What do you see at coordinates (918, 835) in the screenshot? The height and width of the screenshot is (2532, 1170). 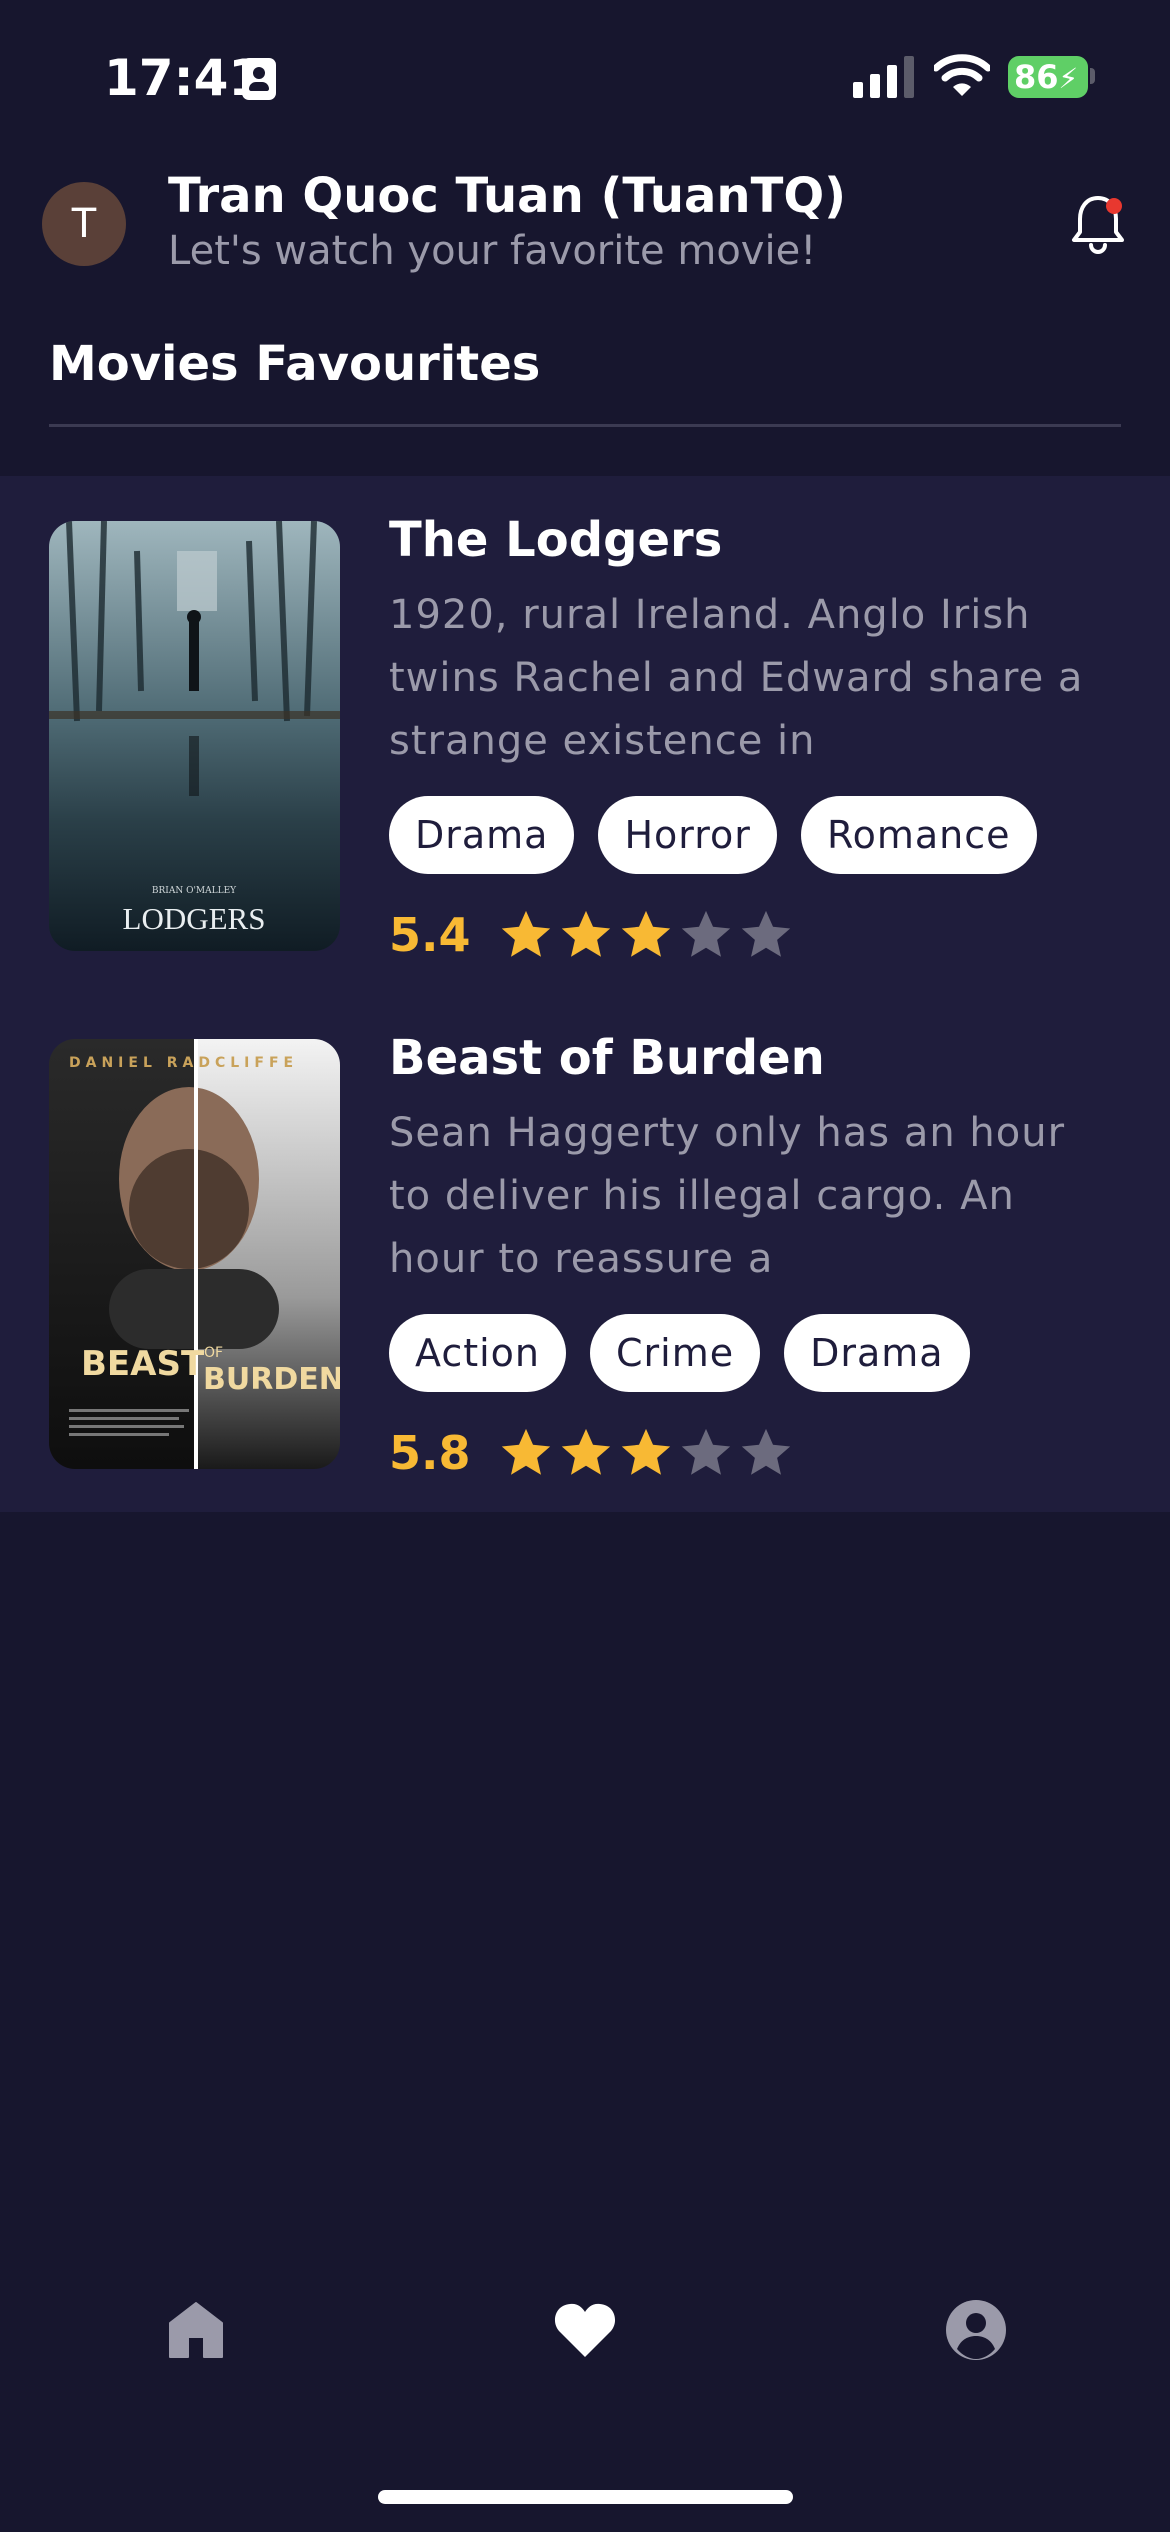 I see `genre-chip: Romance` at bounding box center [918, 835].